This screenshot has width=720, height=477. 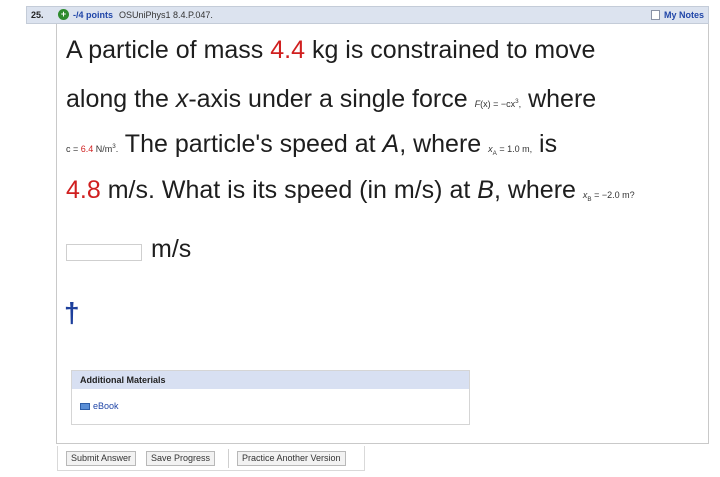 I want to click on xa-expression: xA = 1.0 m,, so click(x=510, y=150).